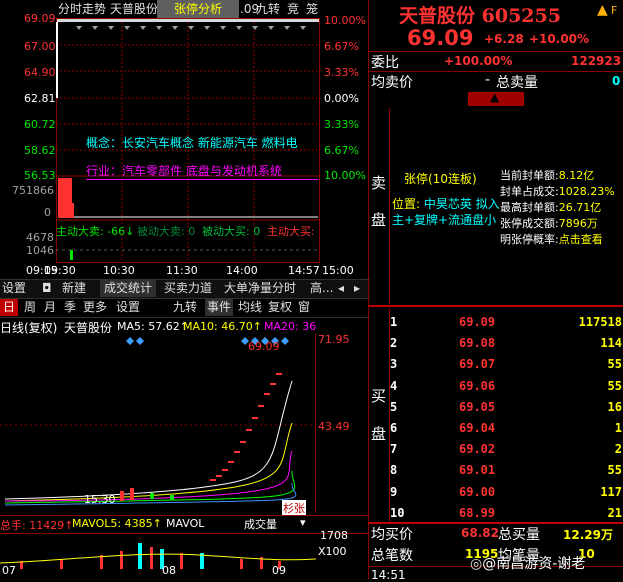 The image size is (623, 582). Describe the element at coordinates (529, 239) in the screenshot. I see `stat-label: 明张停概率:` at that location.